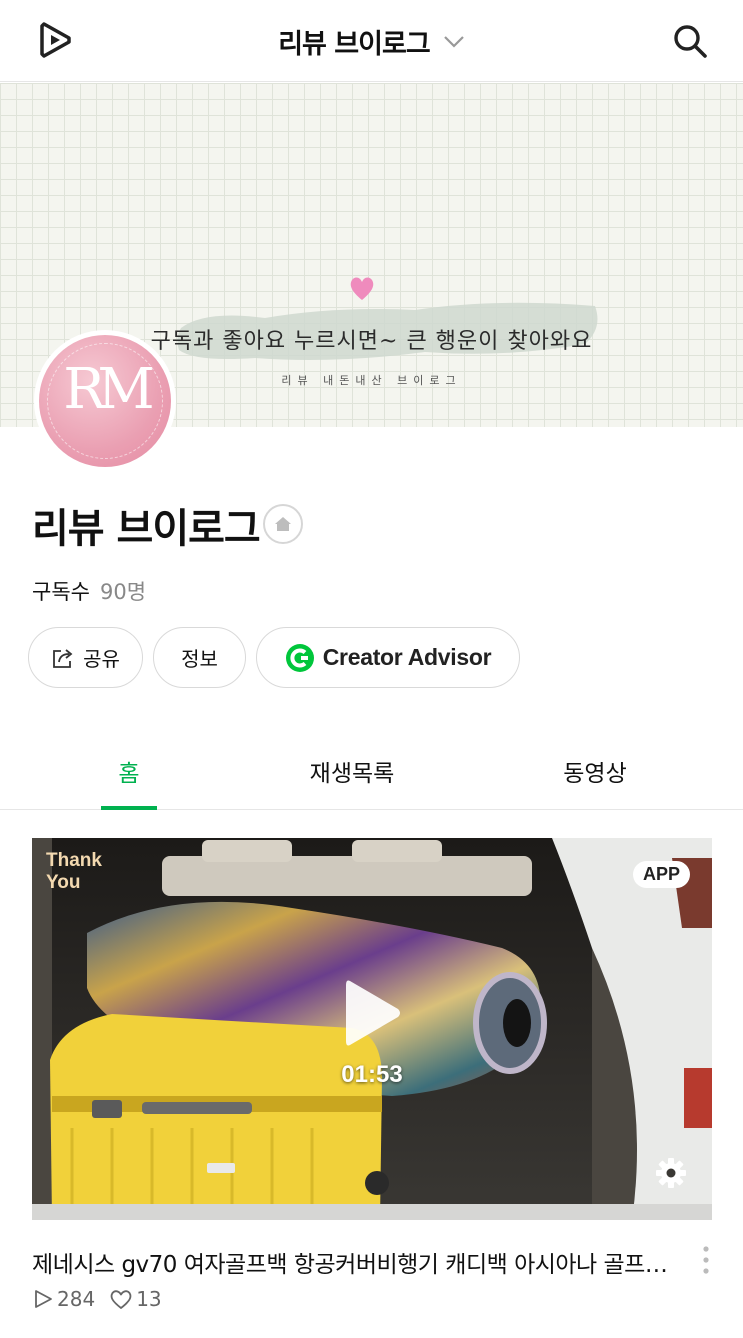  I want to click on thank-you-line1: Thank, so click(74, 860).